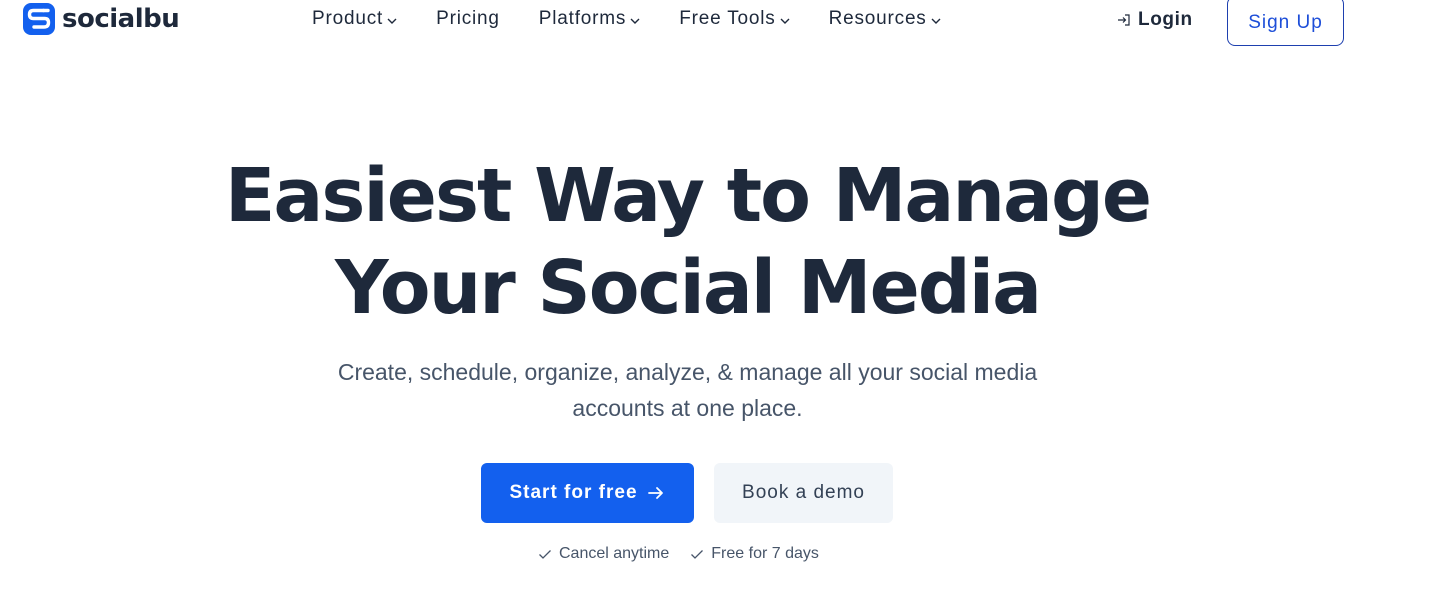  I want to click on nav-item-resources: Resources, so click(885, 19).